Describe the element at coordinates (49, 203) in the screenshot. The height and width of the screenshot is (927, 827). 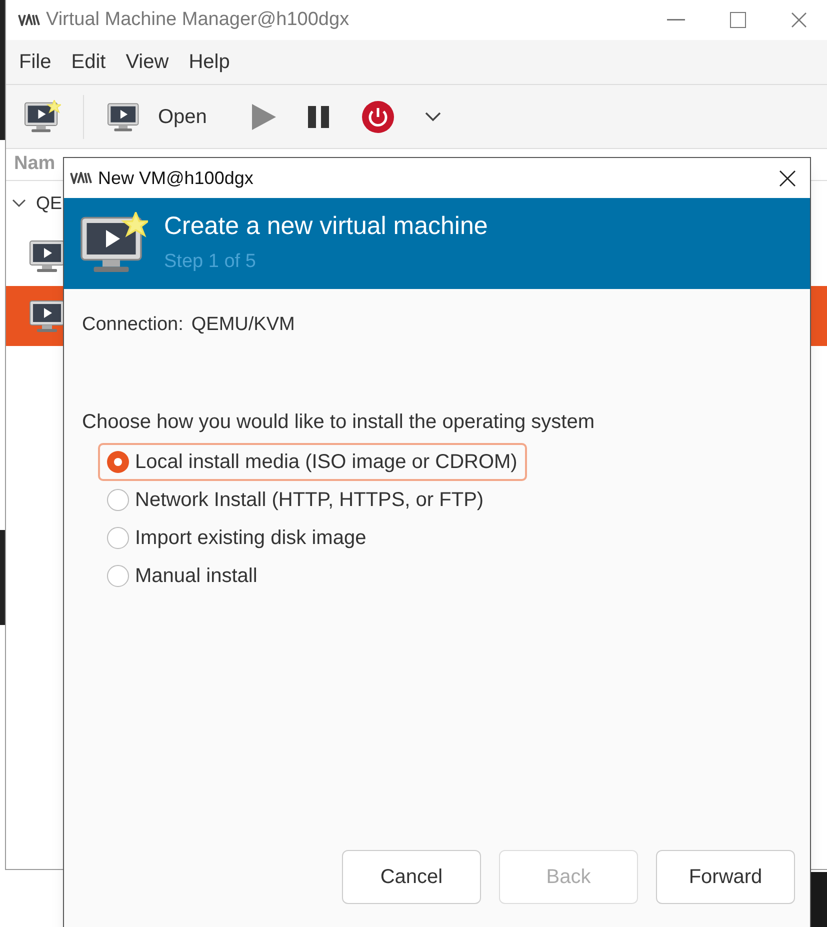
I see `connection-group-label: QE` at that location.